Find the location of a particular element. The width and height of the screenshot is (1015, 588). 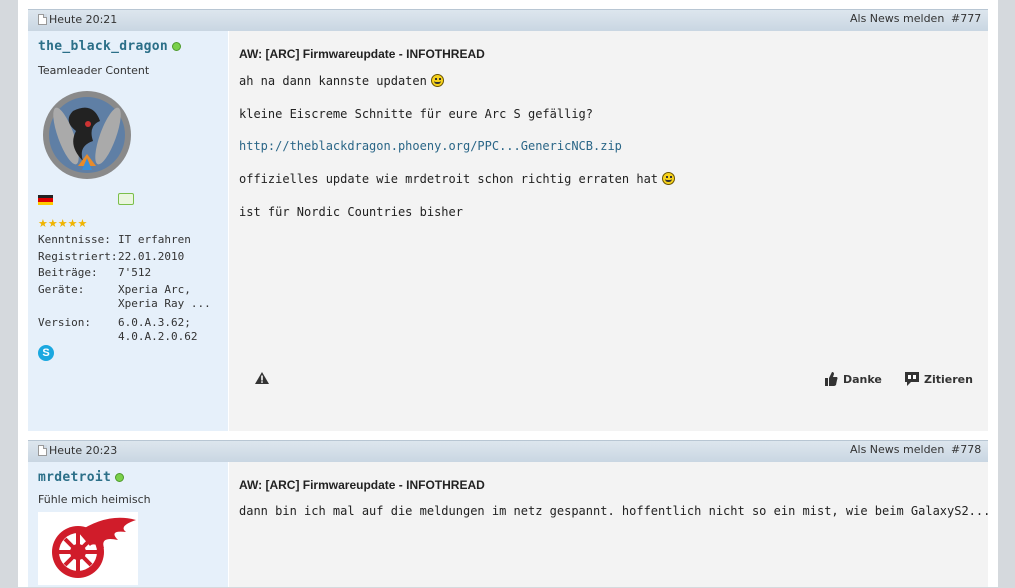

skype-icon: S is located at coordinates (46, 353).